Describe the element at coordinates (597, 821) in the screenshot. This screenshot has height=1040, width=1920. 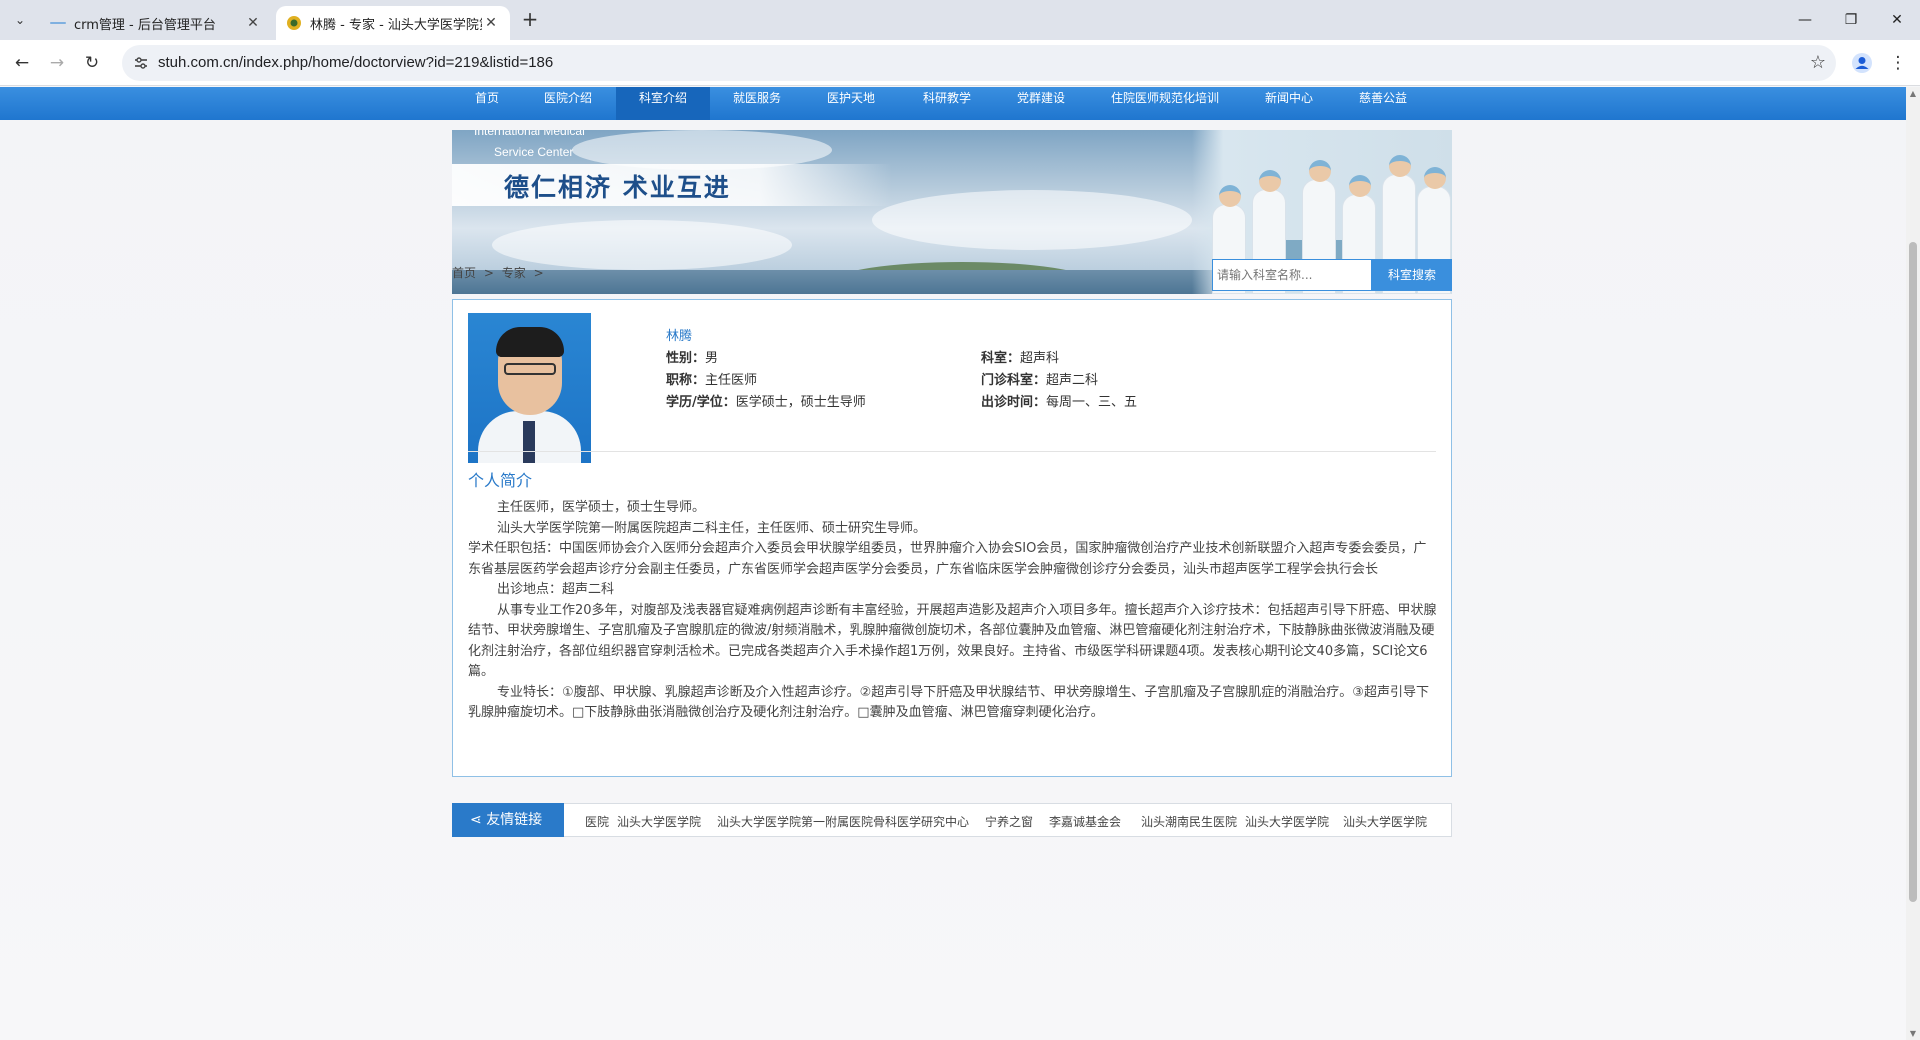
I see `friendly-link: 医院` at that location.